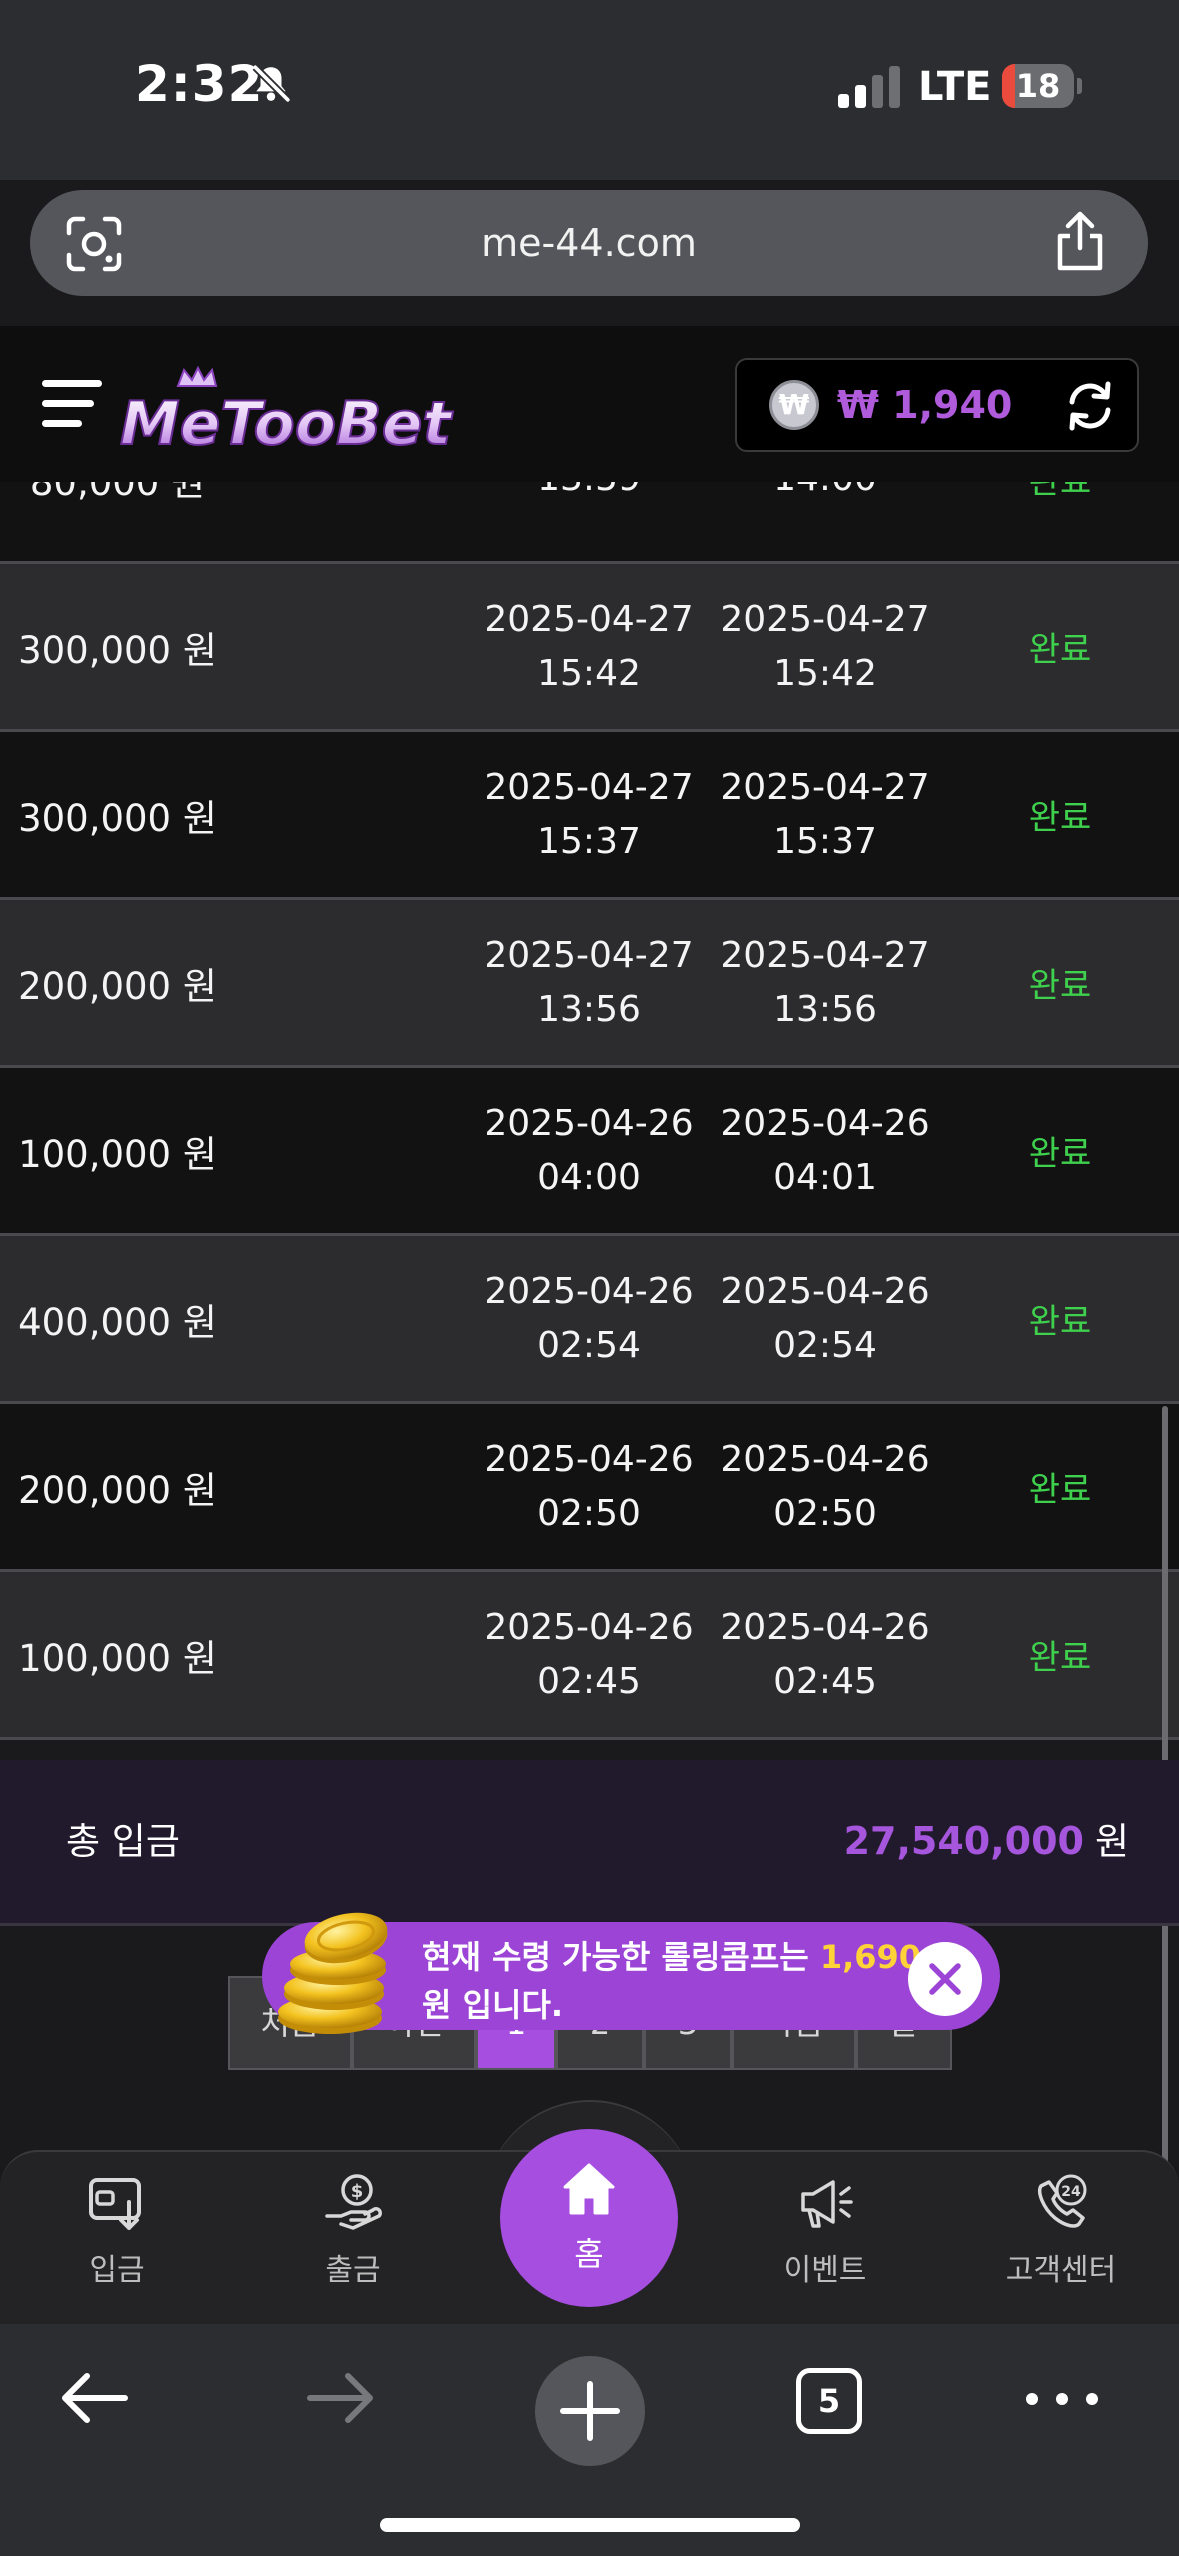  Describe the element at coordinates (825, 1654) in the screenshot. I see `processed-datetime: 2025-04-26 02:45` at that location.